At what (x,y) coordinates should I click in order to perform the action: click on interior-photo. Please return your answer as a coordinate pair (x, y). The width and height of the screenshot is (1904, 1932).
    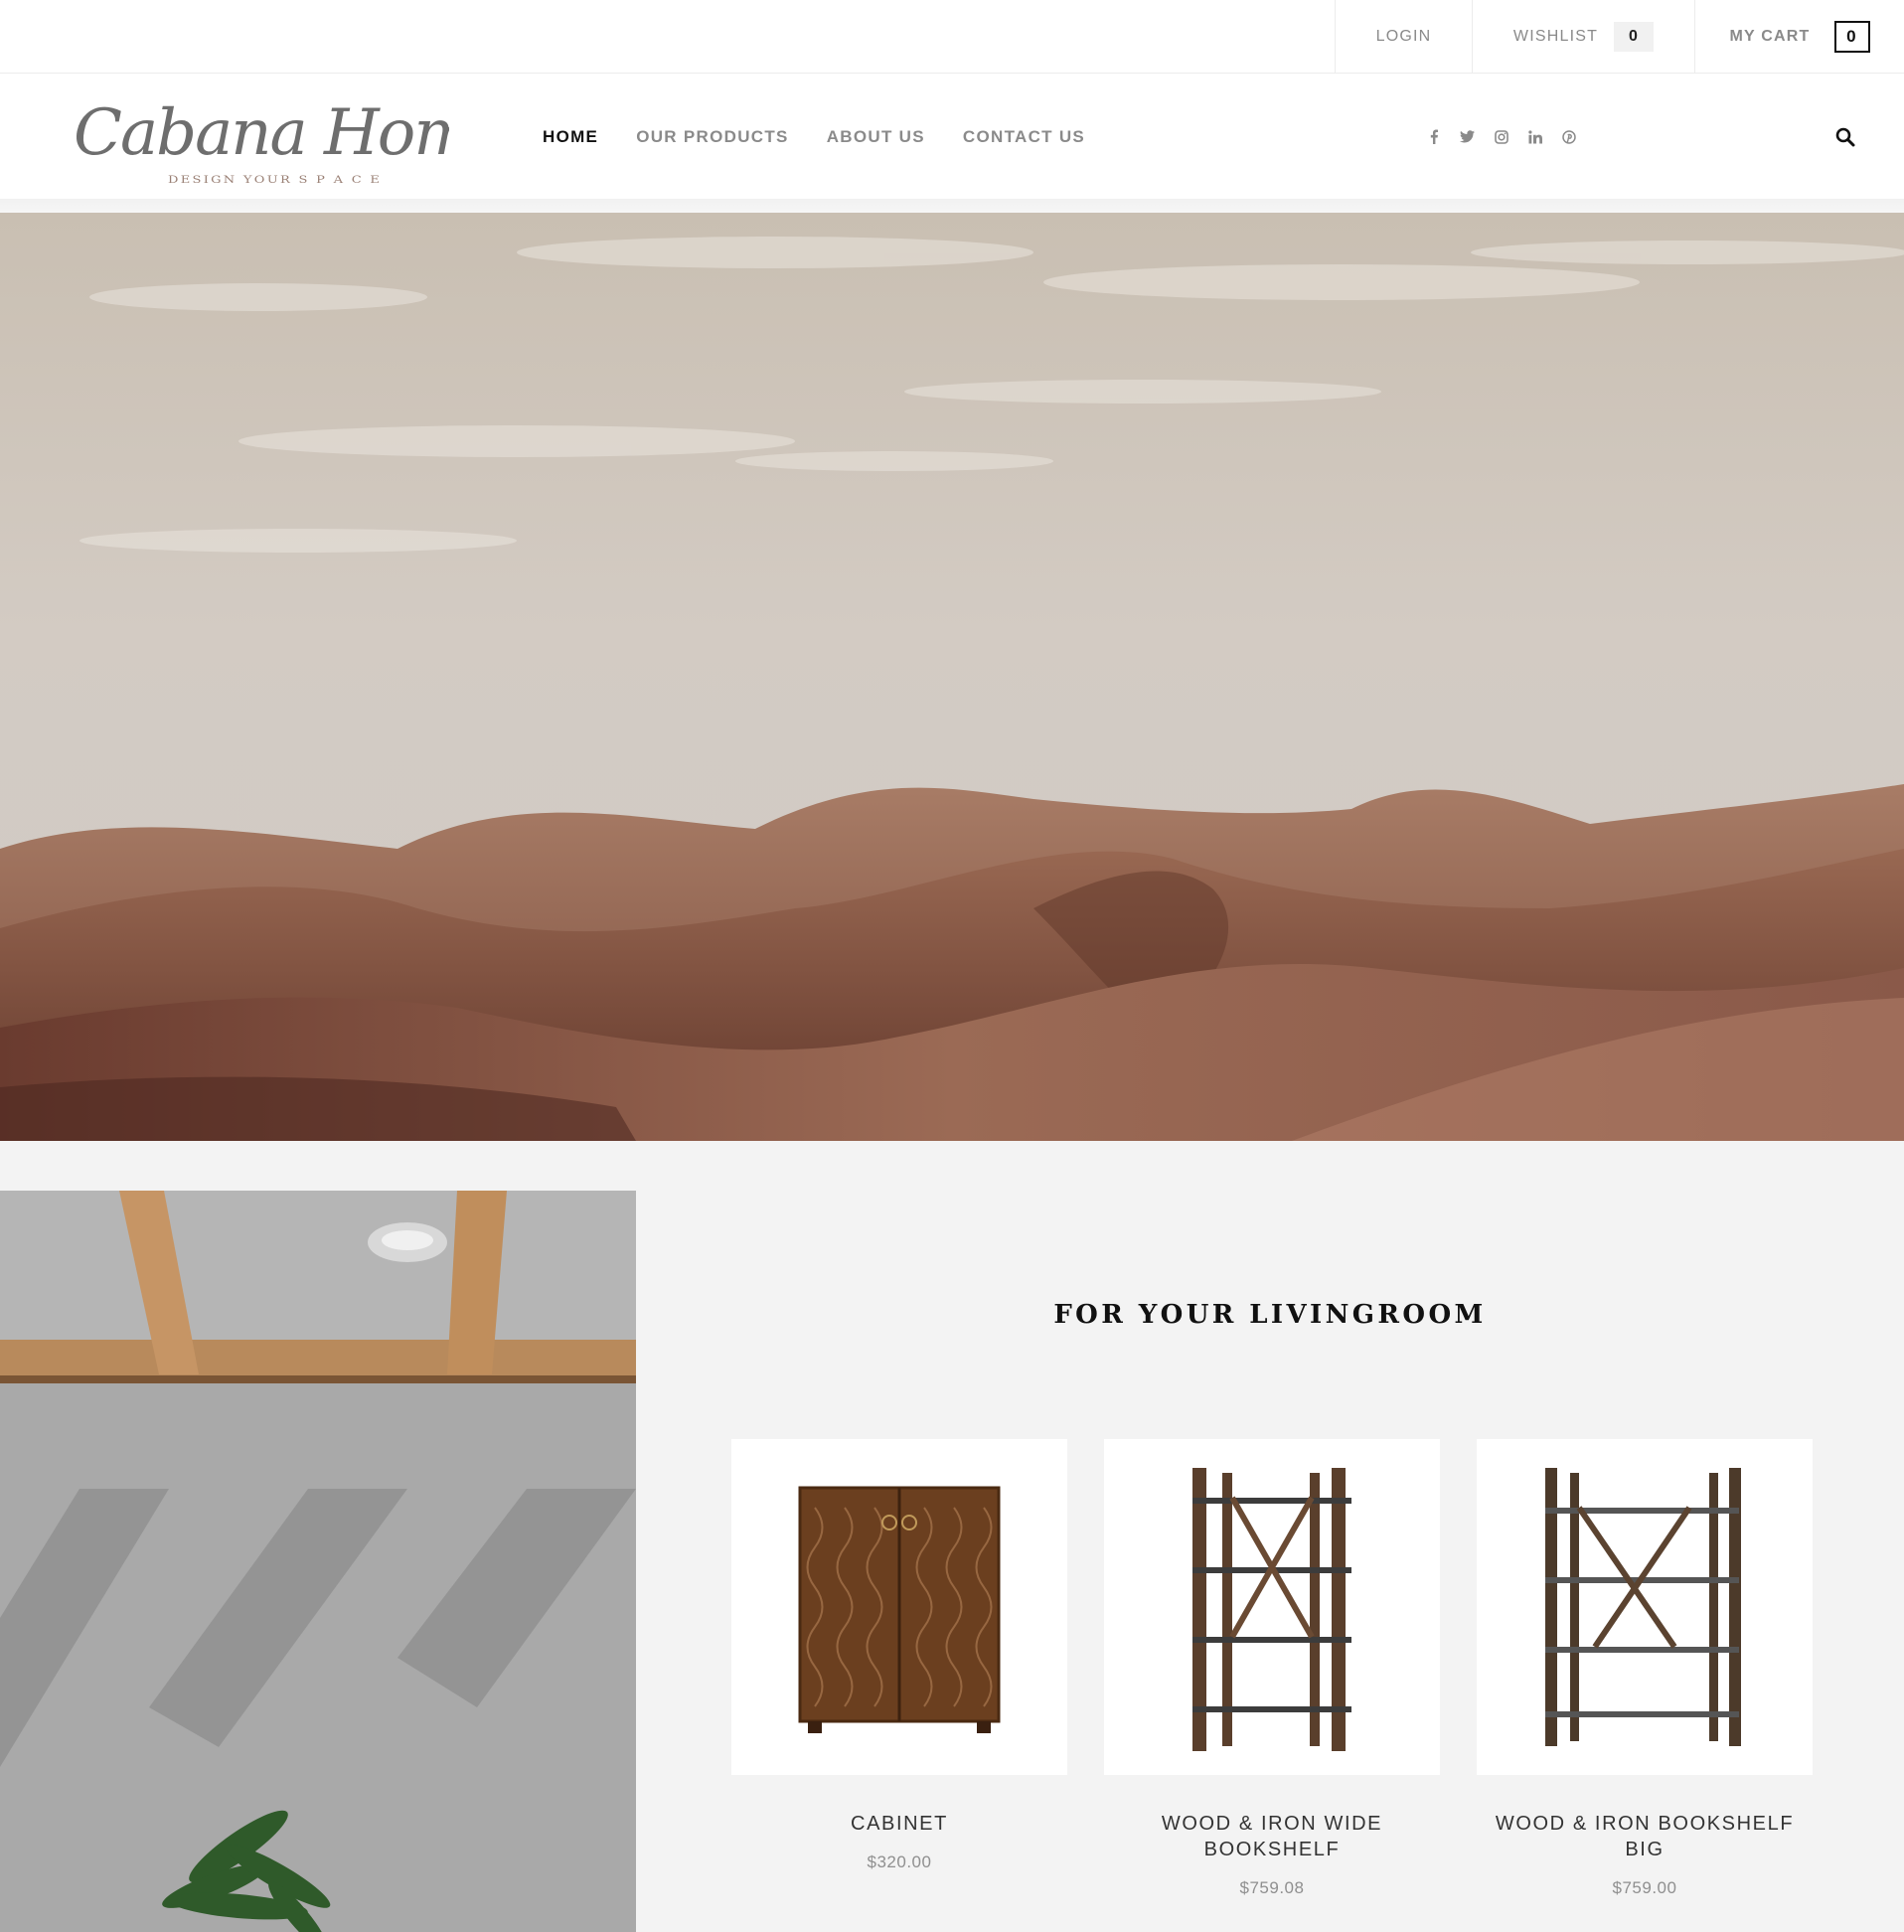
    Looking at the image, I should click on (318, 1561).